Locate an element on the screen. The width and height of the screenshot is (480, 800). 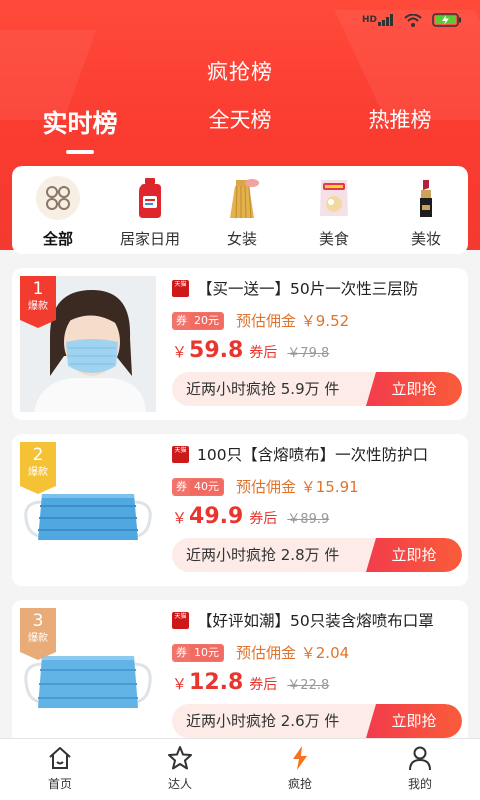
bottom-navigation: 首页 达人 疯抢 我的 is located at coordinates (240, 769).